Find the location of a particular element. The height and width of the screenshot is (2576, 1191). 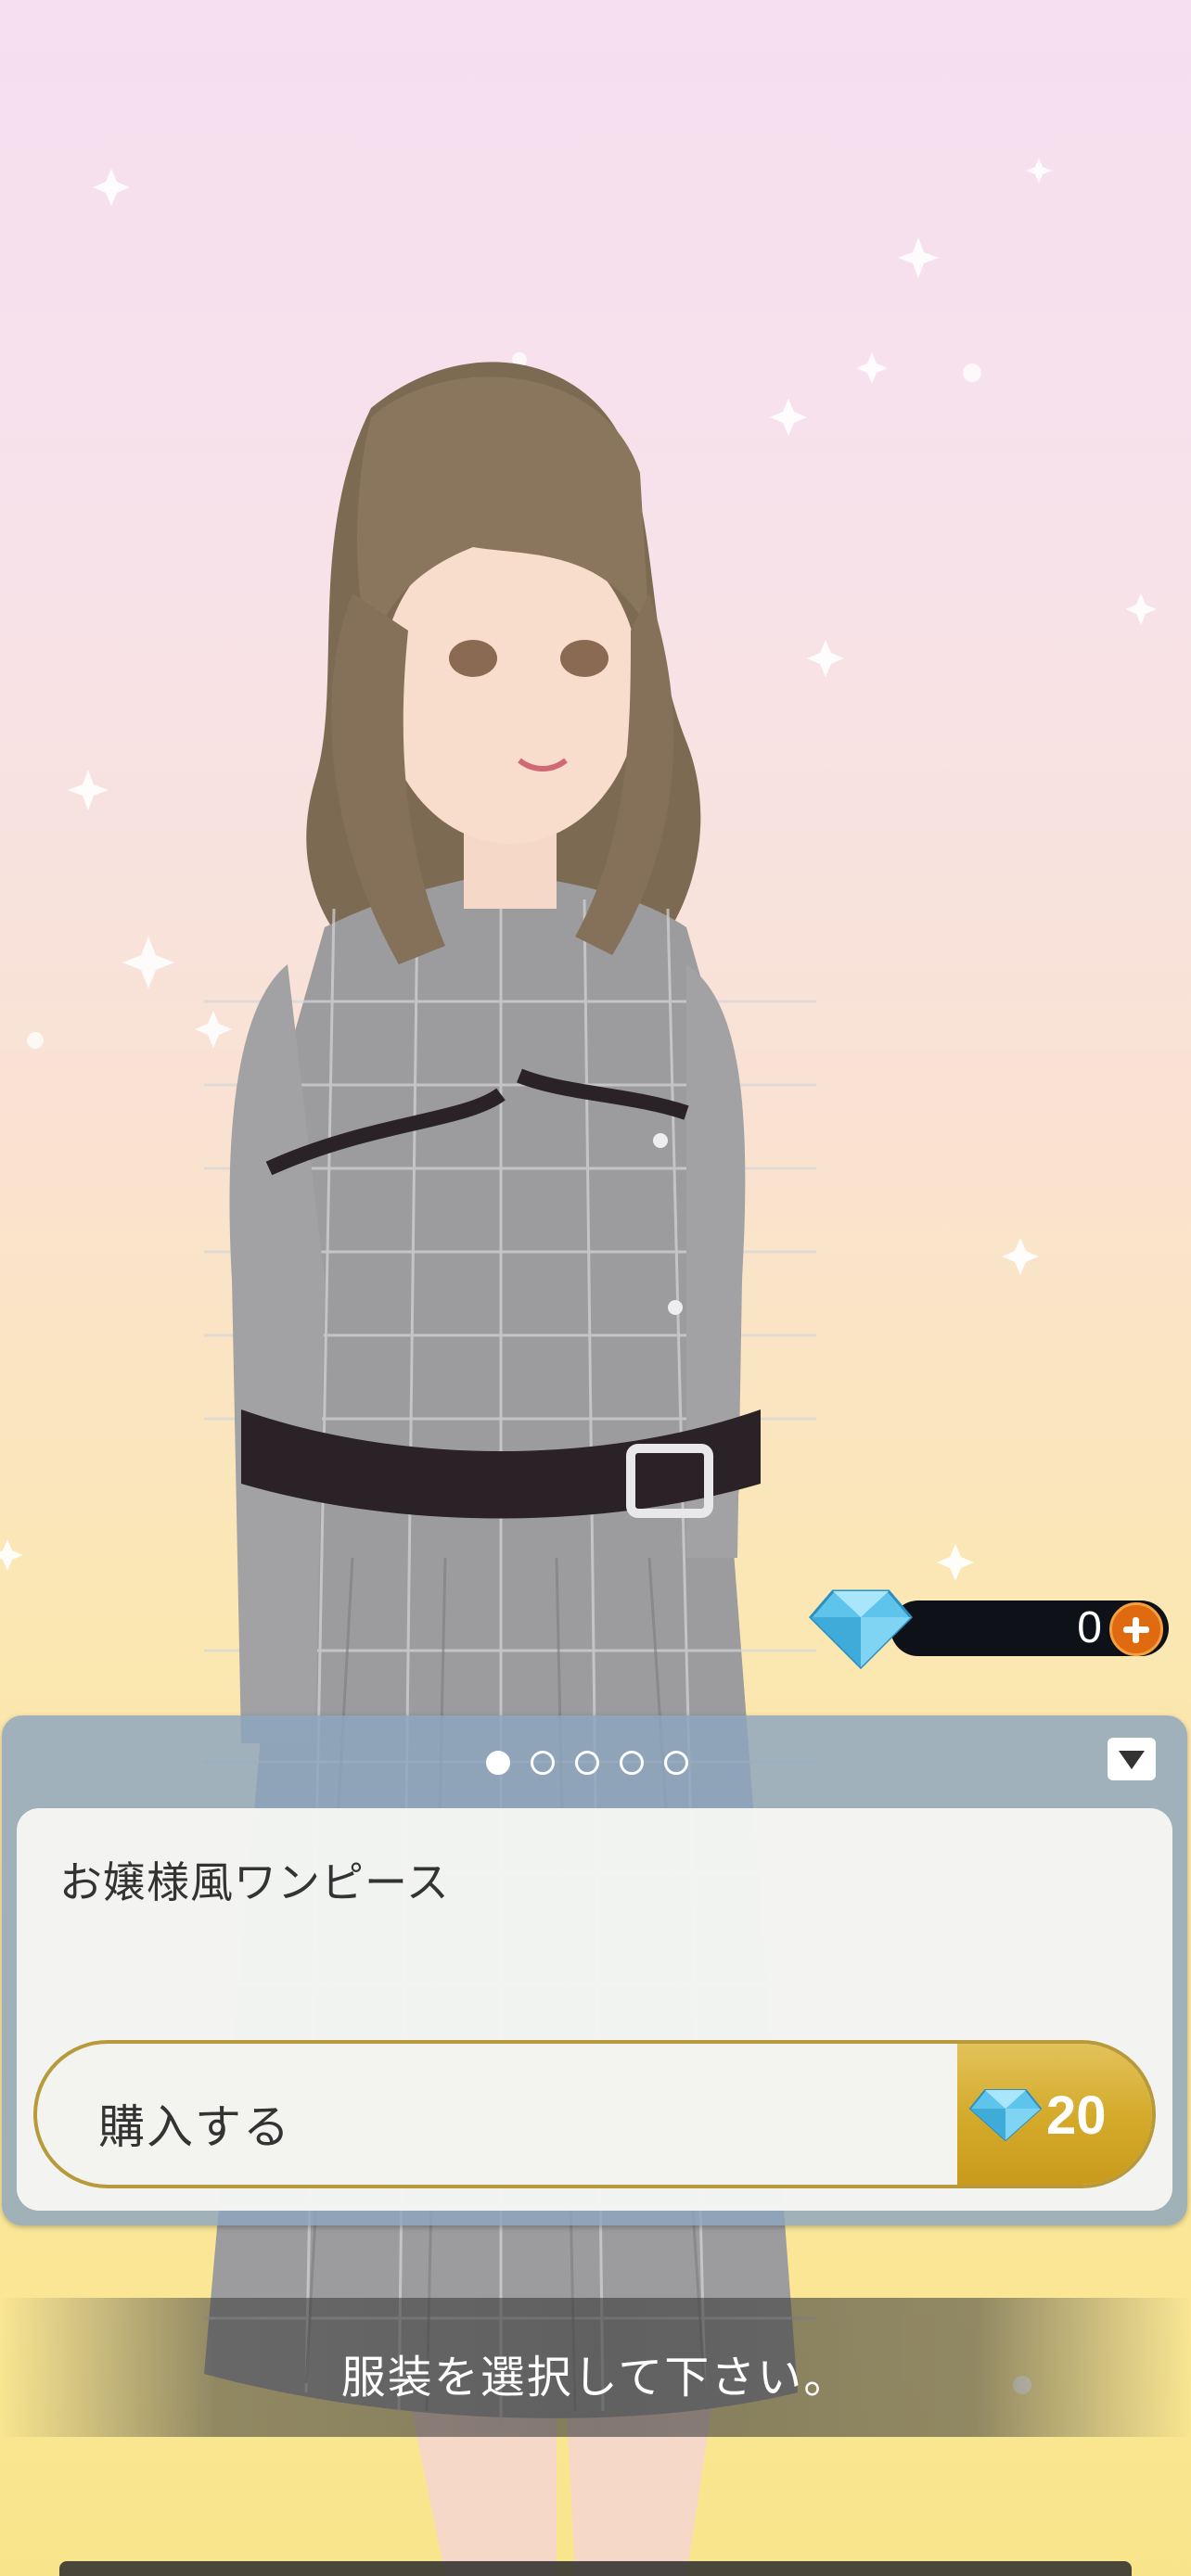

price-tag: 20 is located at coordinates (1054, 2114).